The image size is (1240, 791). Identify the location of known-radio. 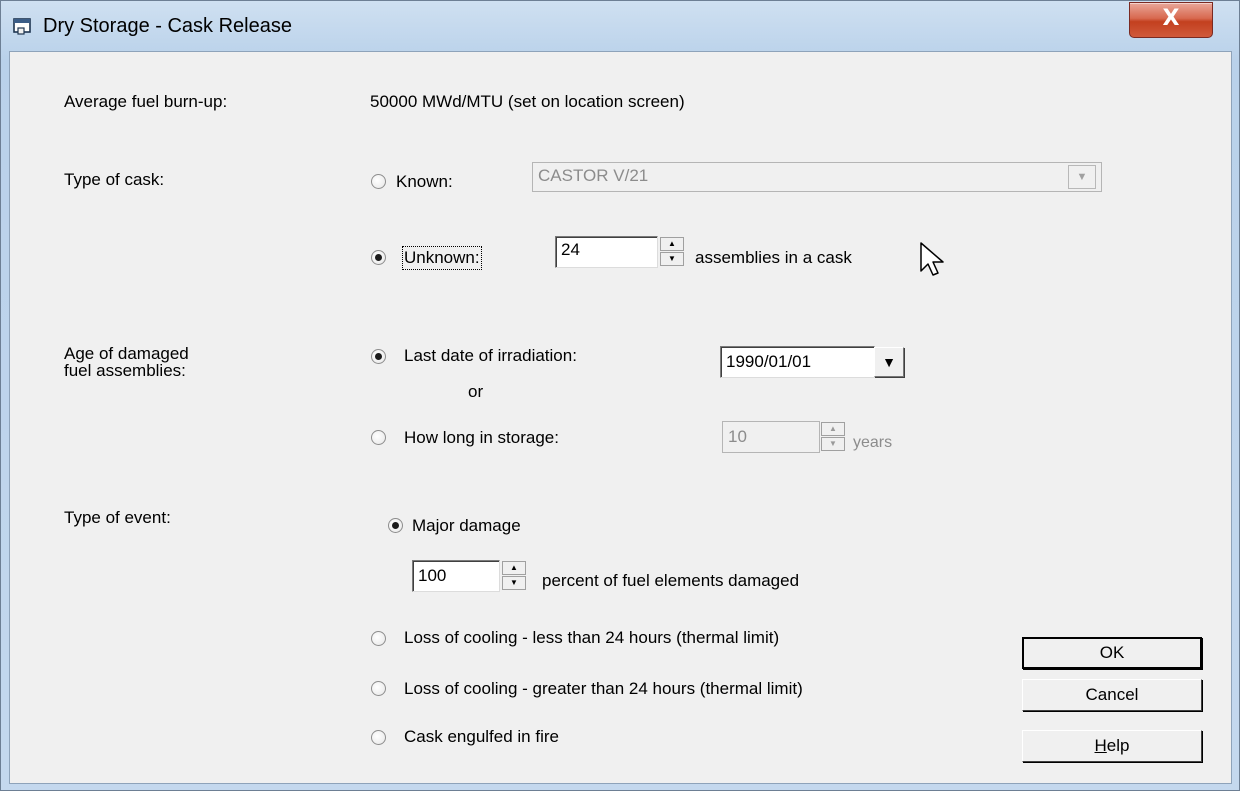
(378, 181).